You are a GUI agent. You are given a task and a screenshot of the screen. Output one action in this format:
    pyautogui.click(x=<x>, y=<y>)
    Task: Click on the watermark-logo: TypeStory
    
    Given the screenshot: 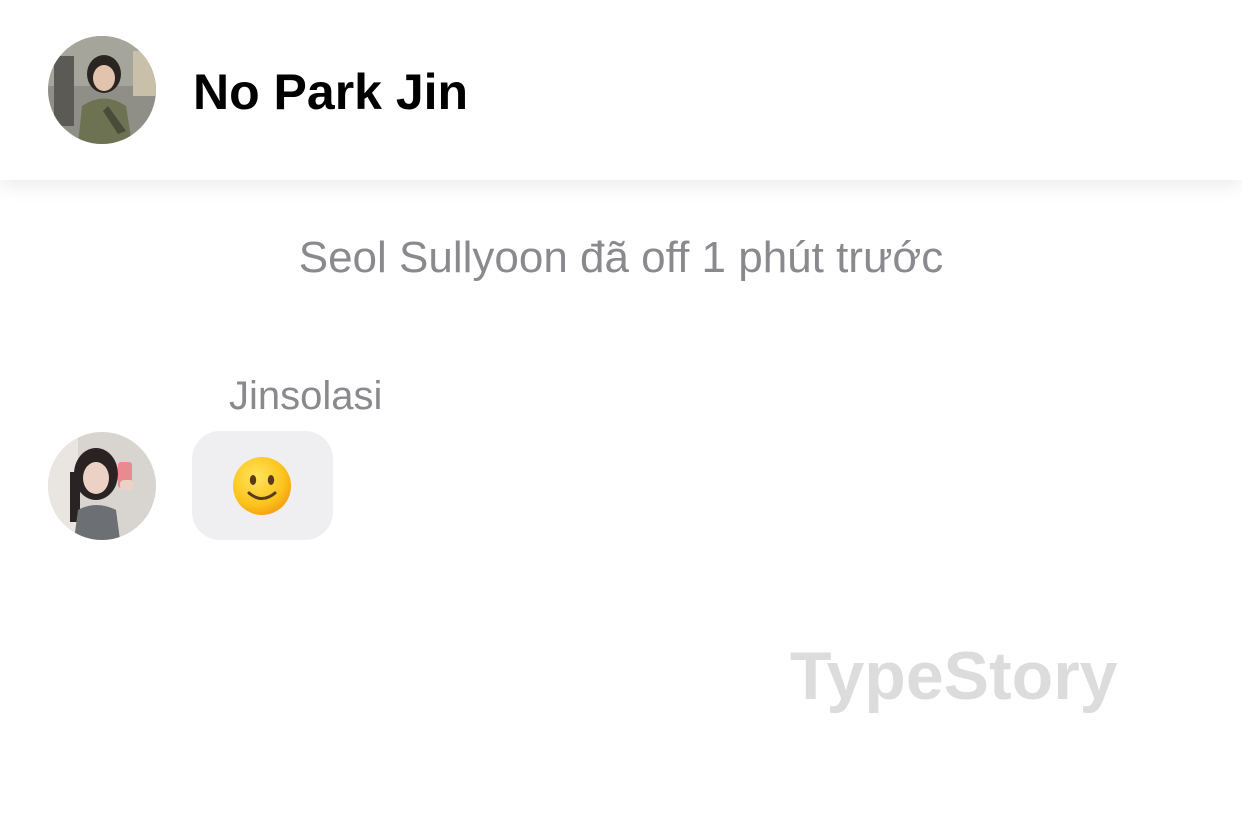 What is the action you would take?
    pyautogui.click(x=954, y=676)
    